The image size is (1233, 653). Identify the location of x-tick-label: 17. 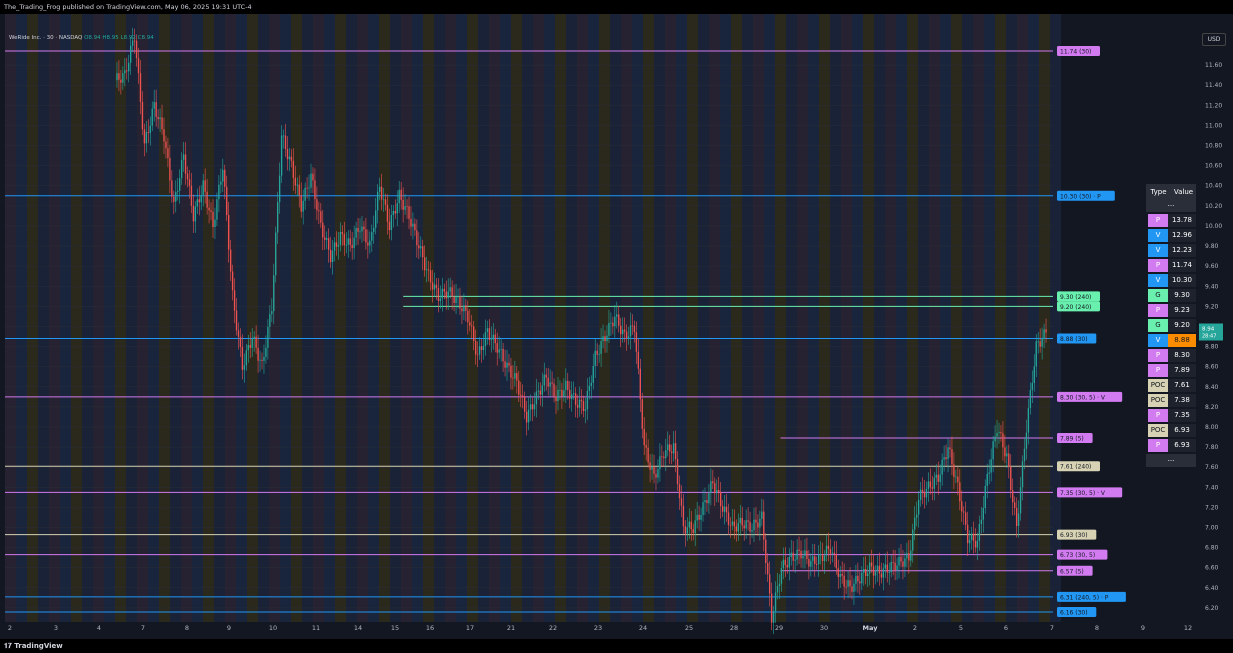
(470, 628).